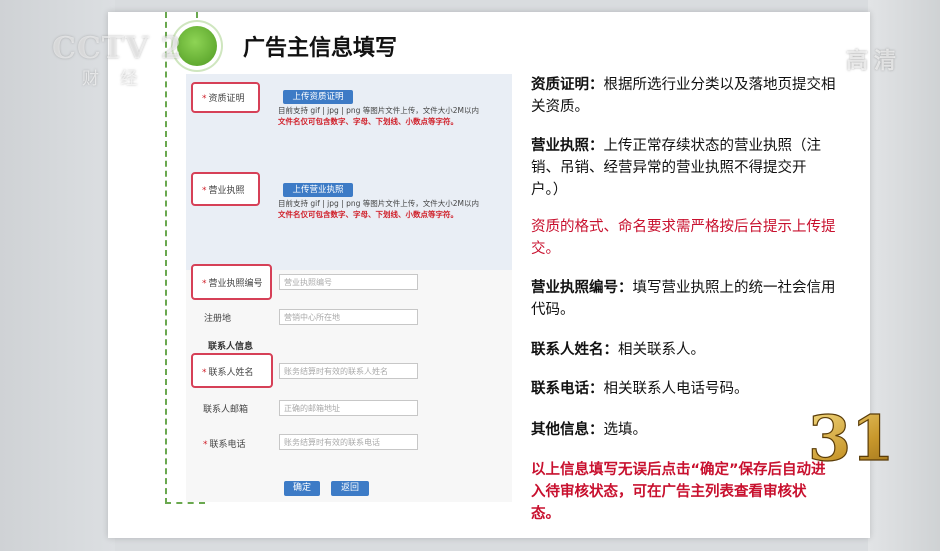 The height and width of the screenshot is (551, 940). I want to click on contact-phone-label: 联系电话, so click(227, 445).